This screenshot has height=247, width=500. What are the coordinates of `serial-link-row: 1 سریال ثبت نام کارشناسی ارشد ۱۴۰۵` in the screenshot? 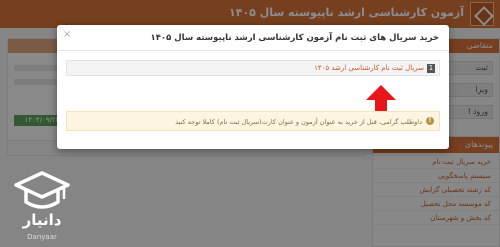 It's located at (253, 68).